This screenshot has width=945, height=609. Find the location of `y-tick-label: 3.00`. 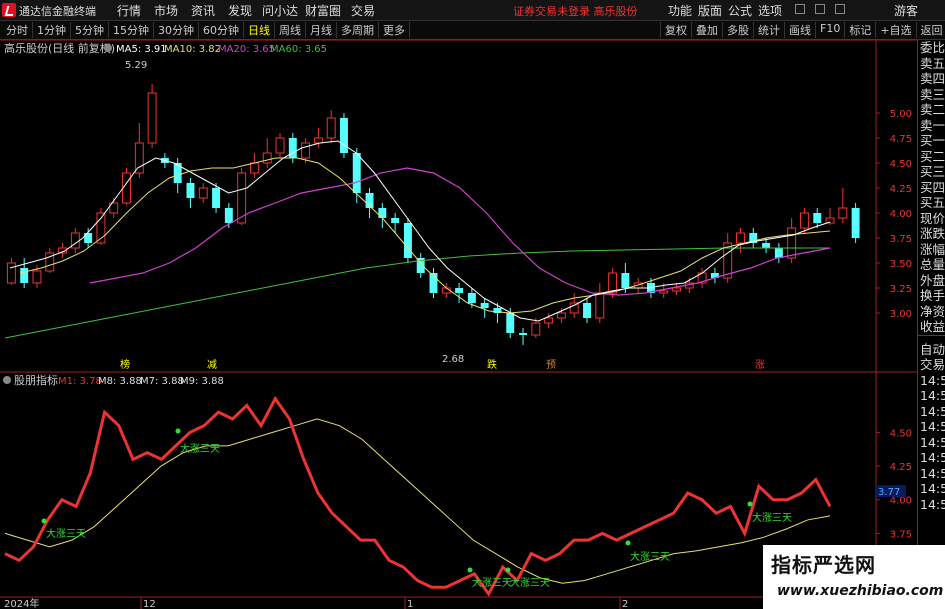

y-tick-label: 3.00 is located at coordinates (901, 314).